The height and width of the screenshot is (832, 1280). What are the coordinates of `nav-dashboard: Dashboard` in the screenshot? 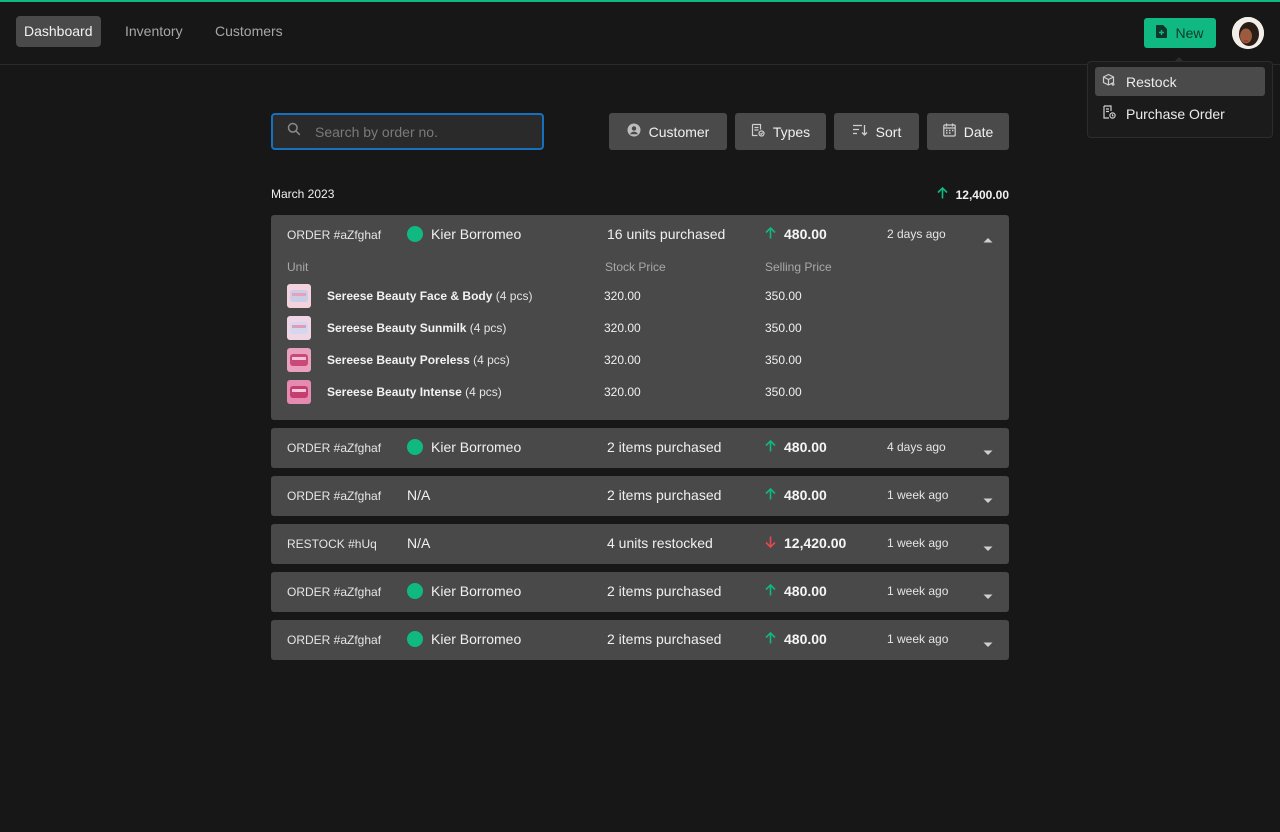 It's located at (58, 31).